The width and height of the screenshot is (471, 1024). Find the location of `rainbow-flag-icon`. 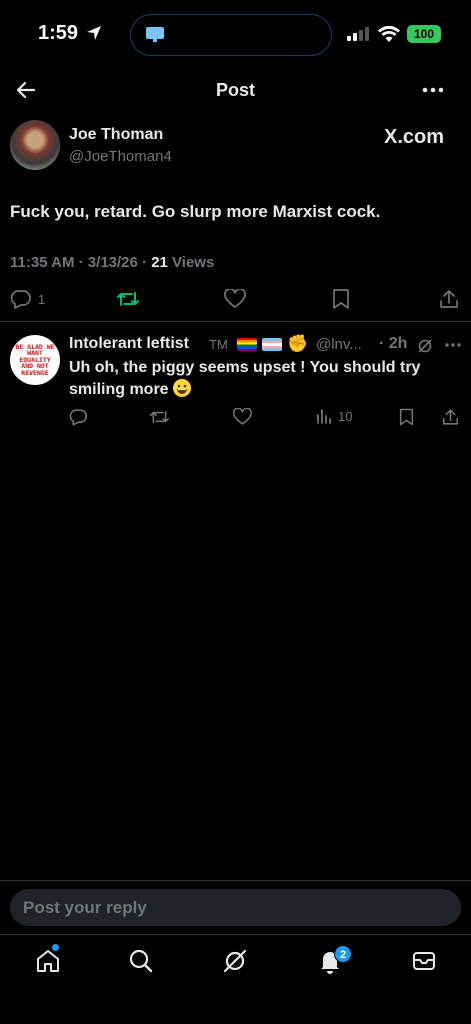

rainbow-flag-icon is located at coordinates (247, 344).